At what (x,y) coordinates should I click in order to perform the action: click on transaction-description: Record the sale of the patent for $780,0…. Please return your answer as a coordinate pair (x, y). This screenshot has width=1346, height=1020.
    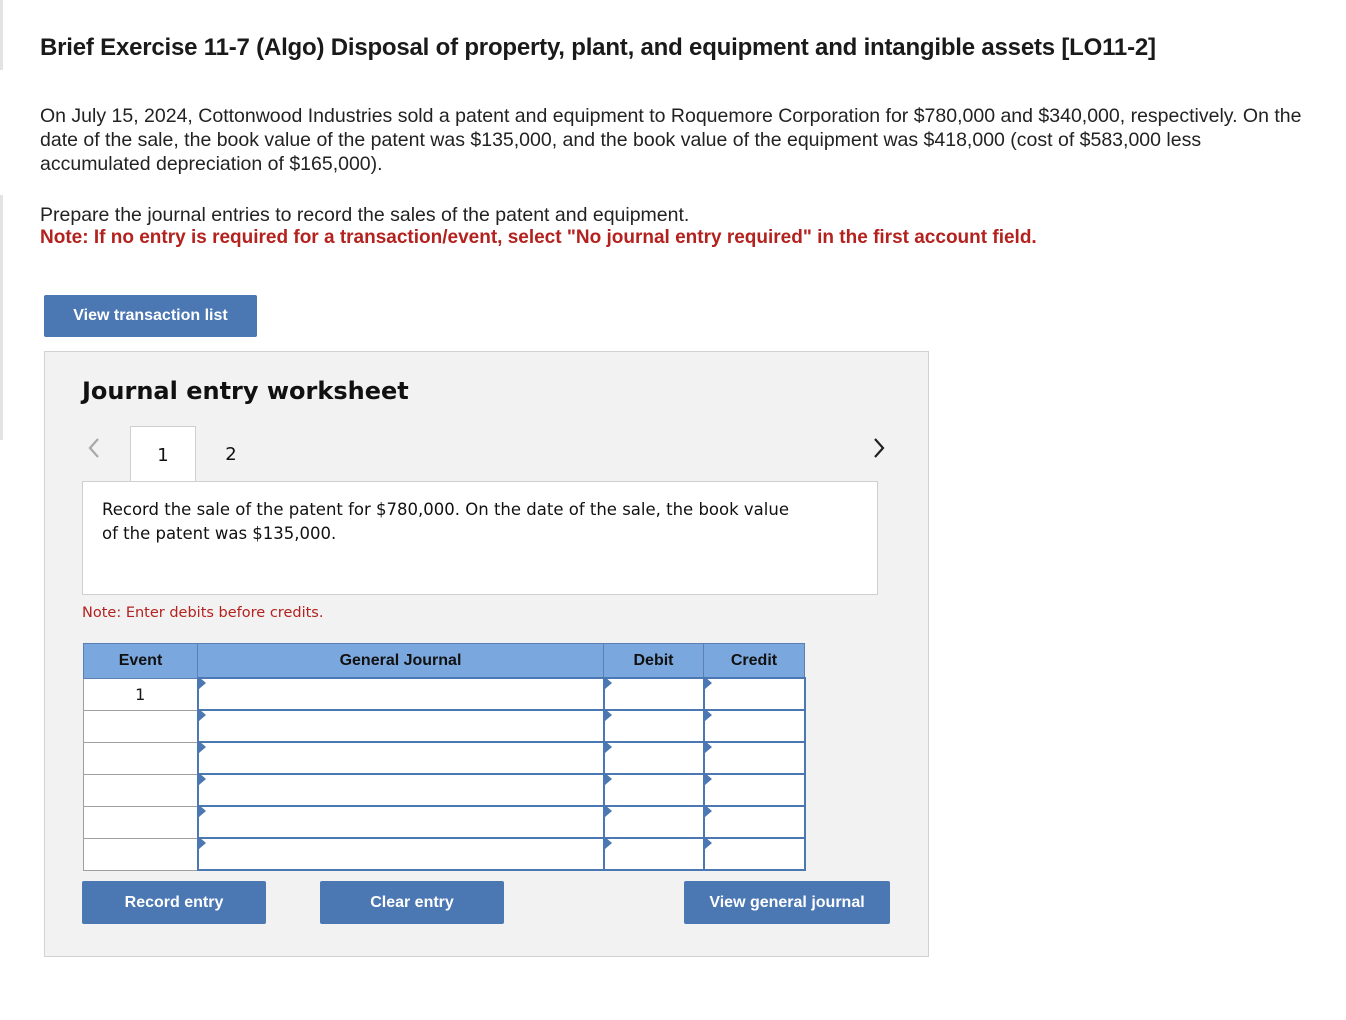
    Looking at the image, I should click on (445, 521).